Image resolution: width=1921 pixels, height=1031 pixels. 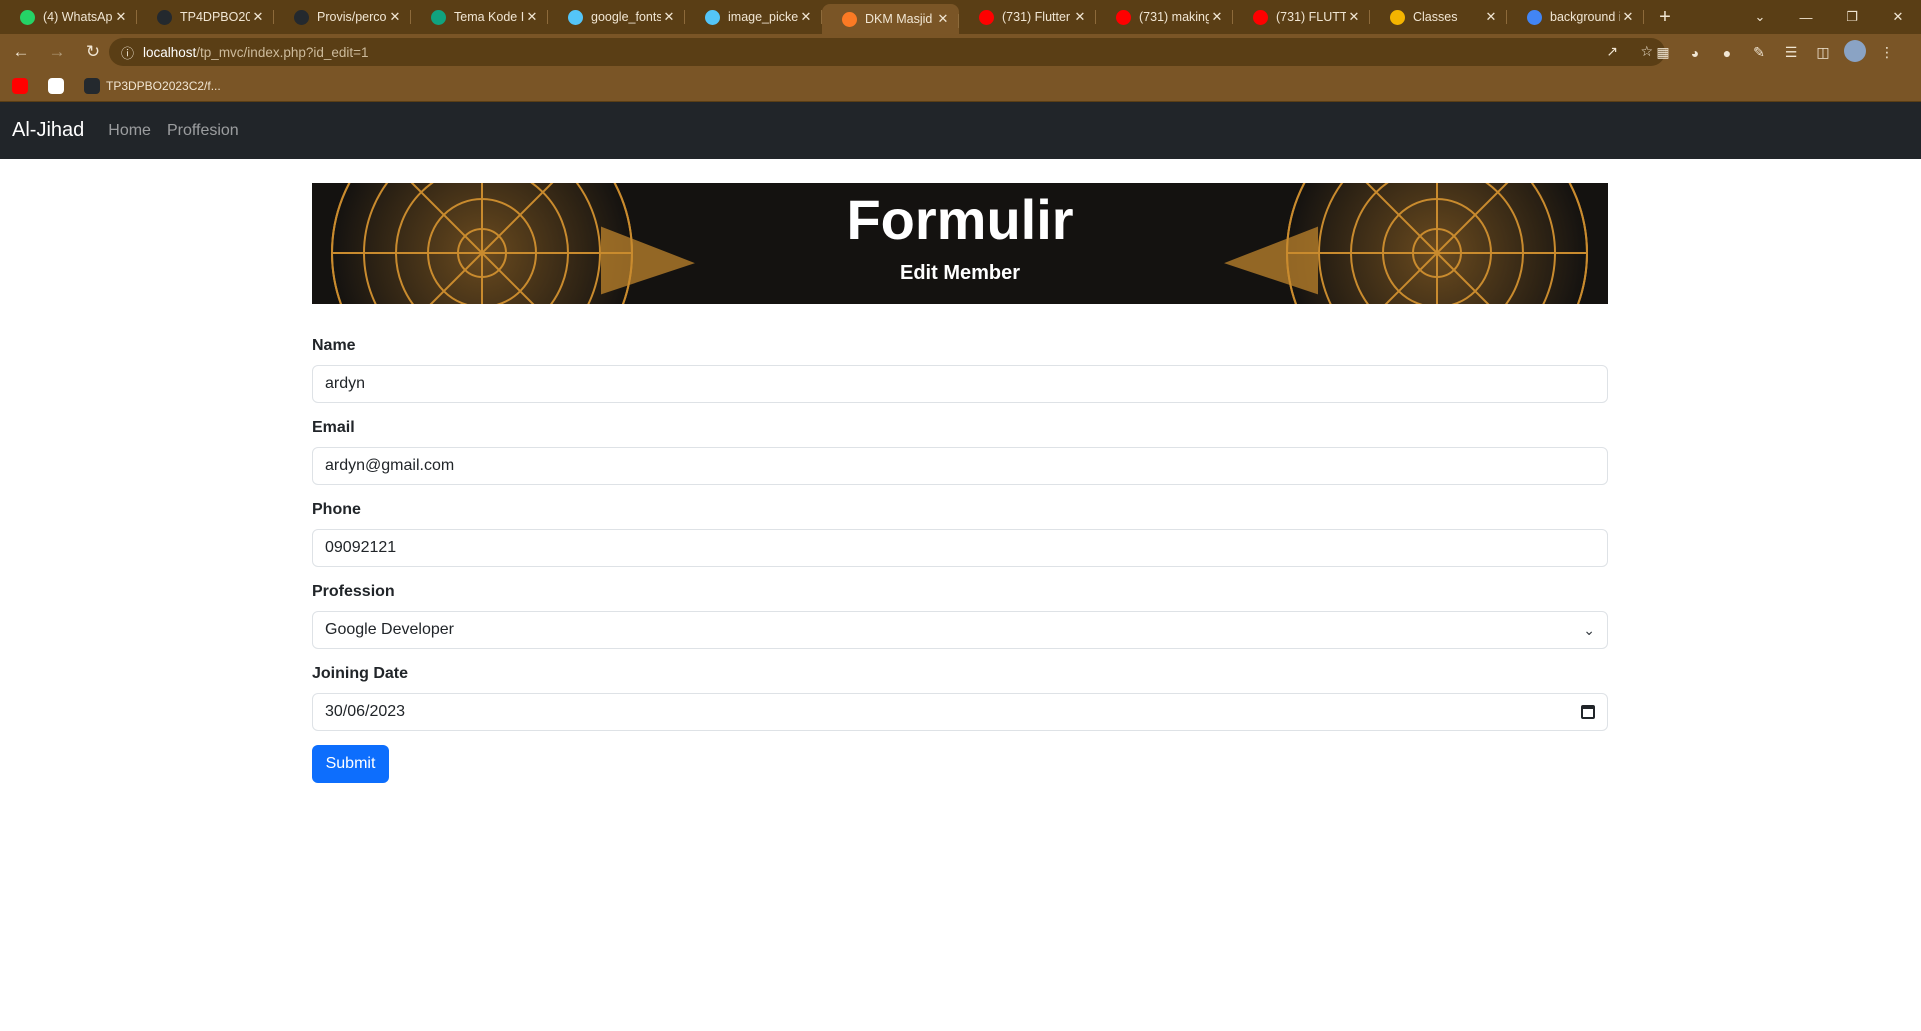 I want to click on email-group: Email ardyn@gmail.com, so click(x=960, y=452).